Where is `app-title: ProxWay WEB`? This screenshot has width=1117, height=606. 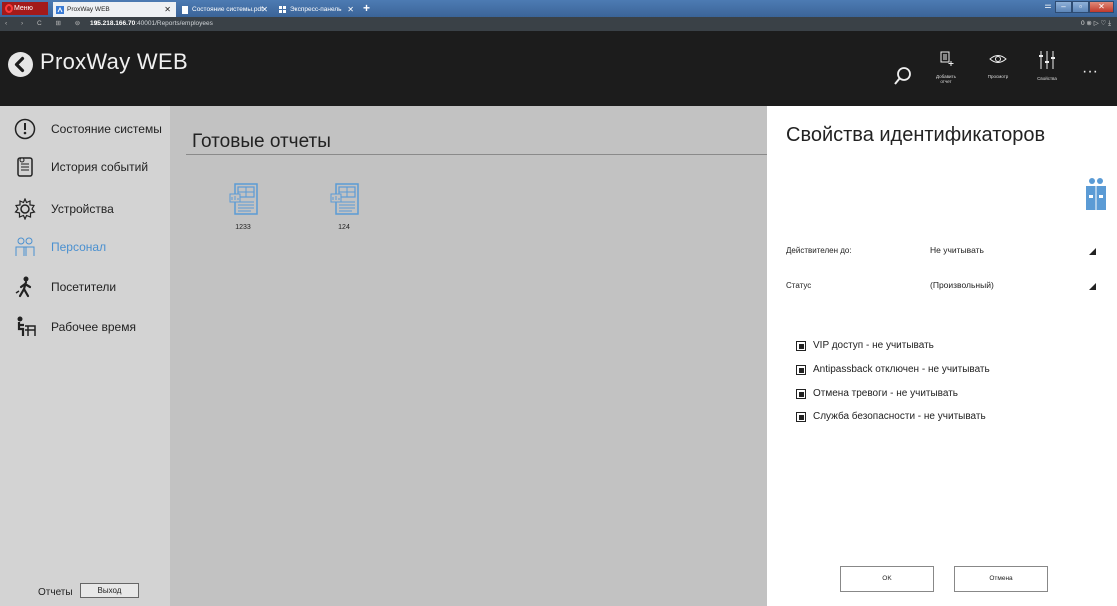 app-title: ProxWay WEB is located at coordinates (114, 61).